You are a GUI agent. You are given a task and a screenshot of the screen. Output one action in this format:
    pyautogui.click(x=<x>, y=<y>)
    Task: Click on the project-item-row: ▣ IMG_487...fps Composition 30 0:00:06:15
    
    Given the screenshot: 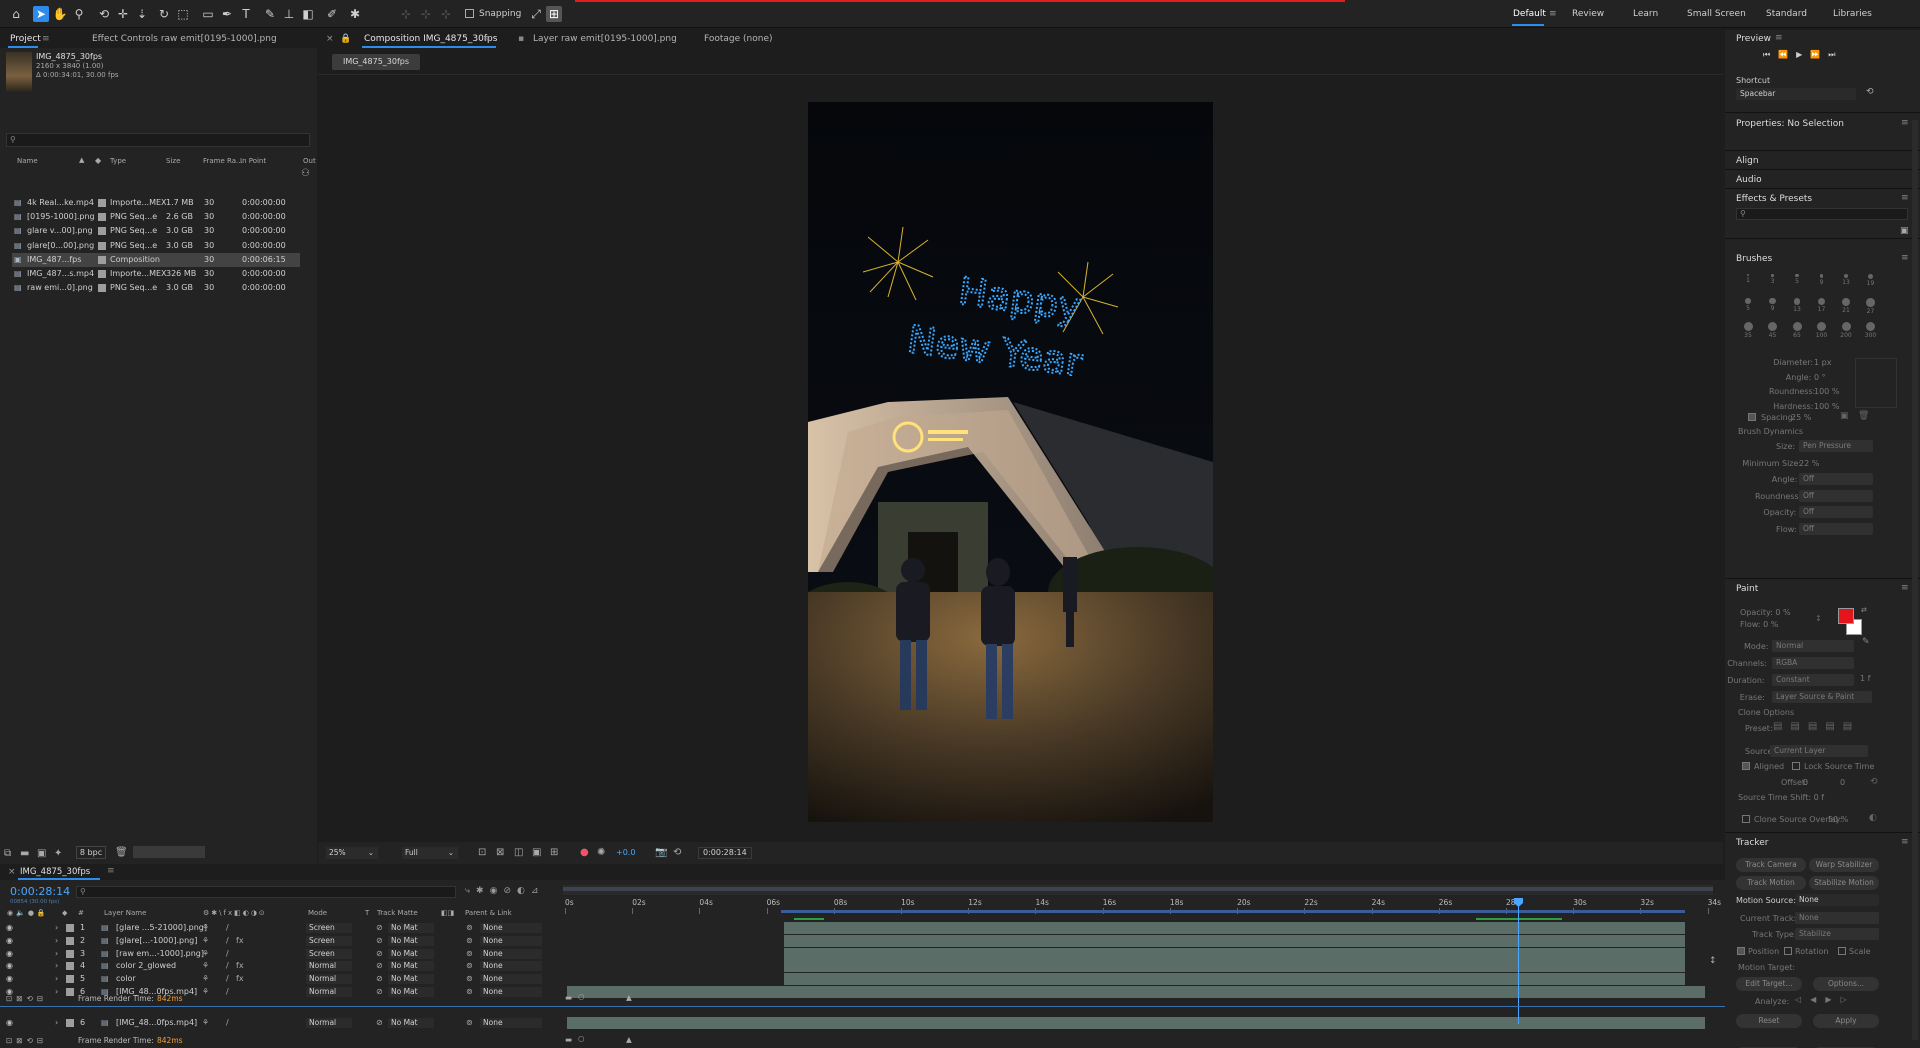 What is the action you would take?
    pyautogui.click(x=156, y=259)
    